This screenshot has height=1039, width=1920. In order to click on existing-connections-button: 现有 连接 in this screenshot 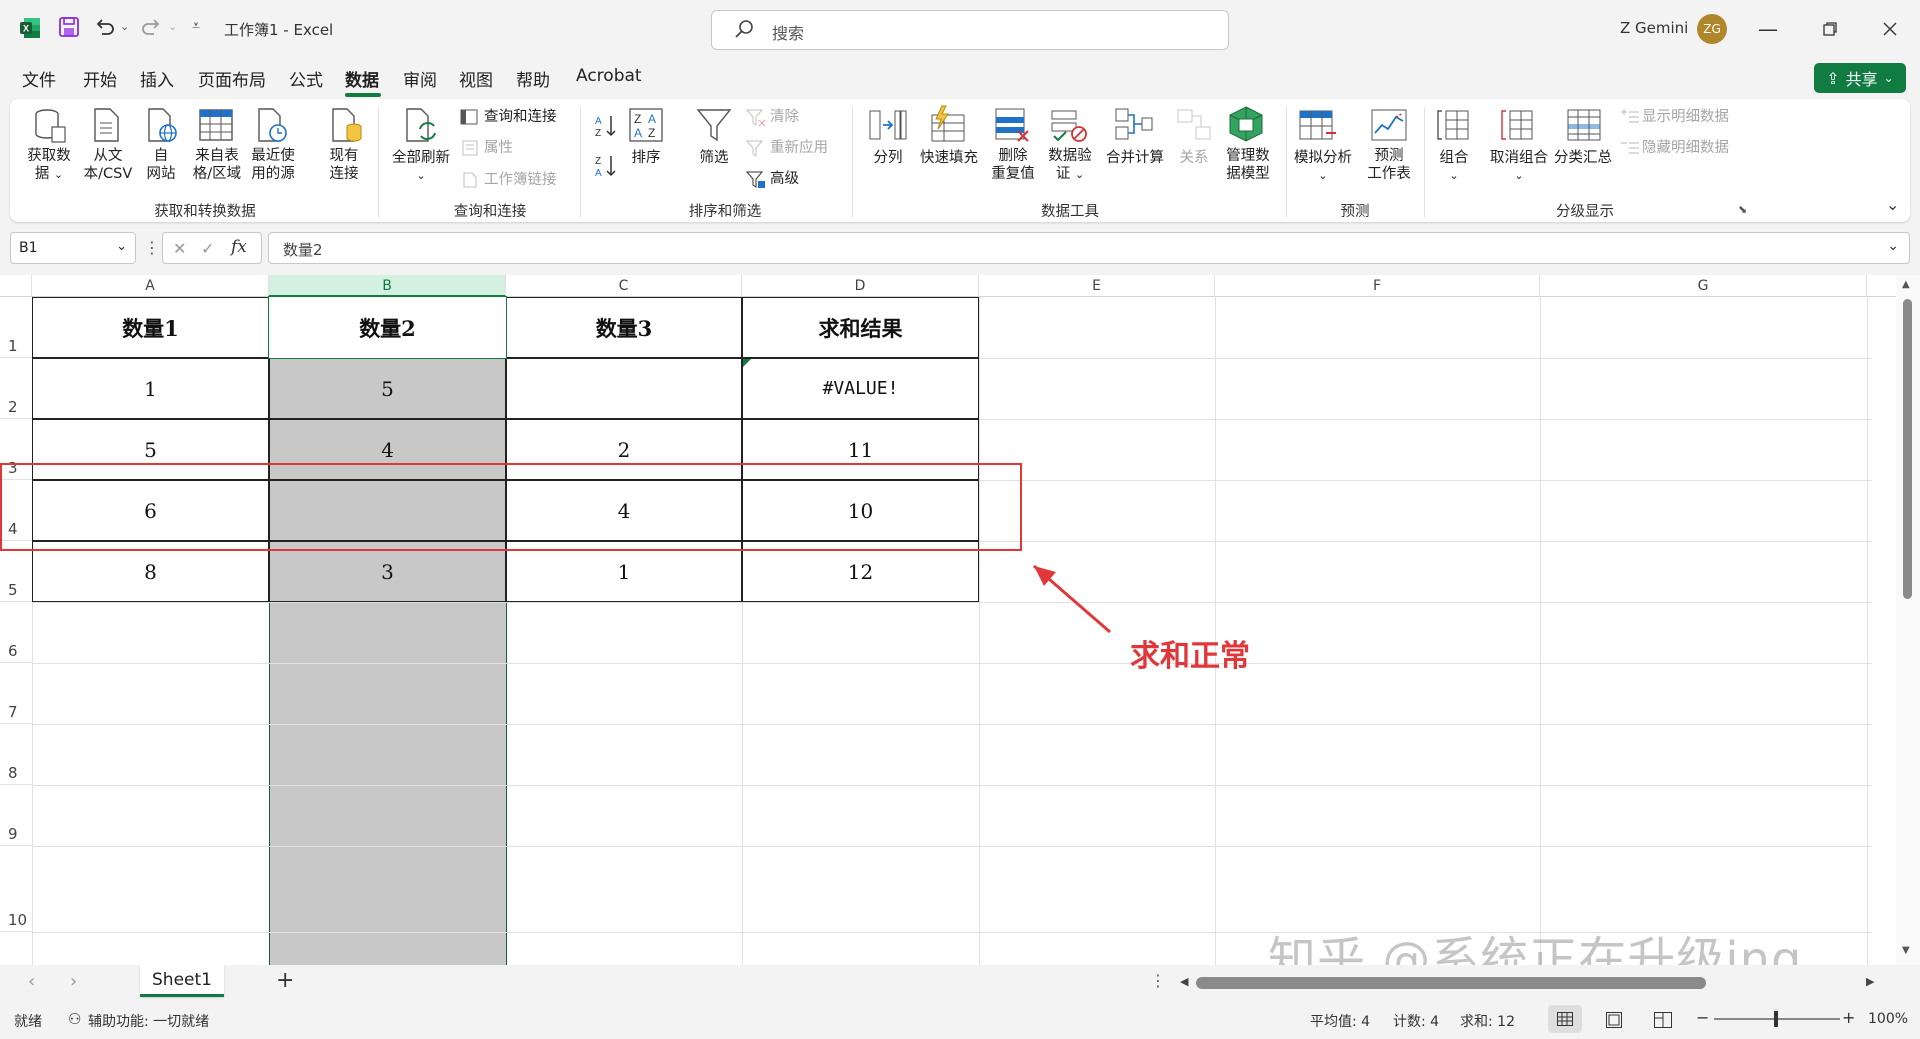, I will do `click(344, 165)`.